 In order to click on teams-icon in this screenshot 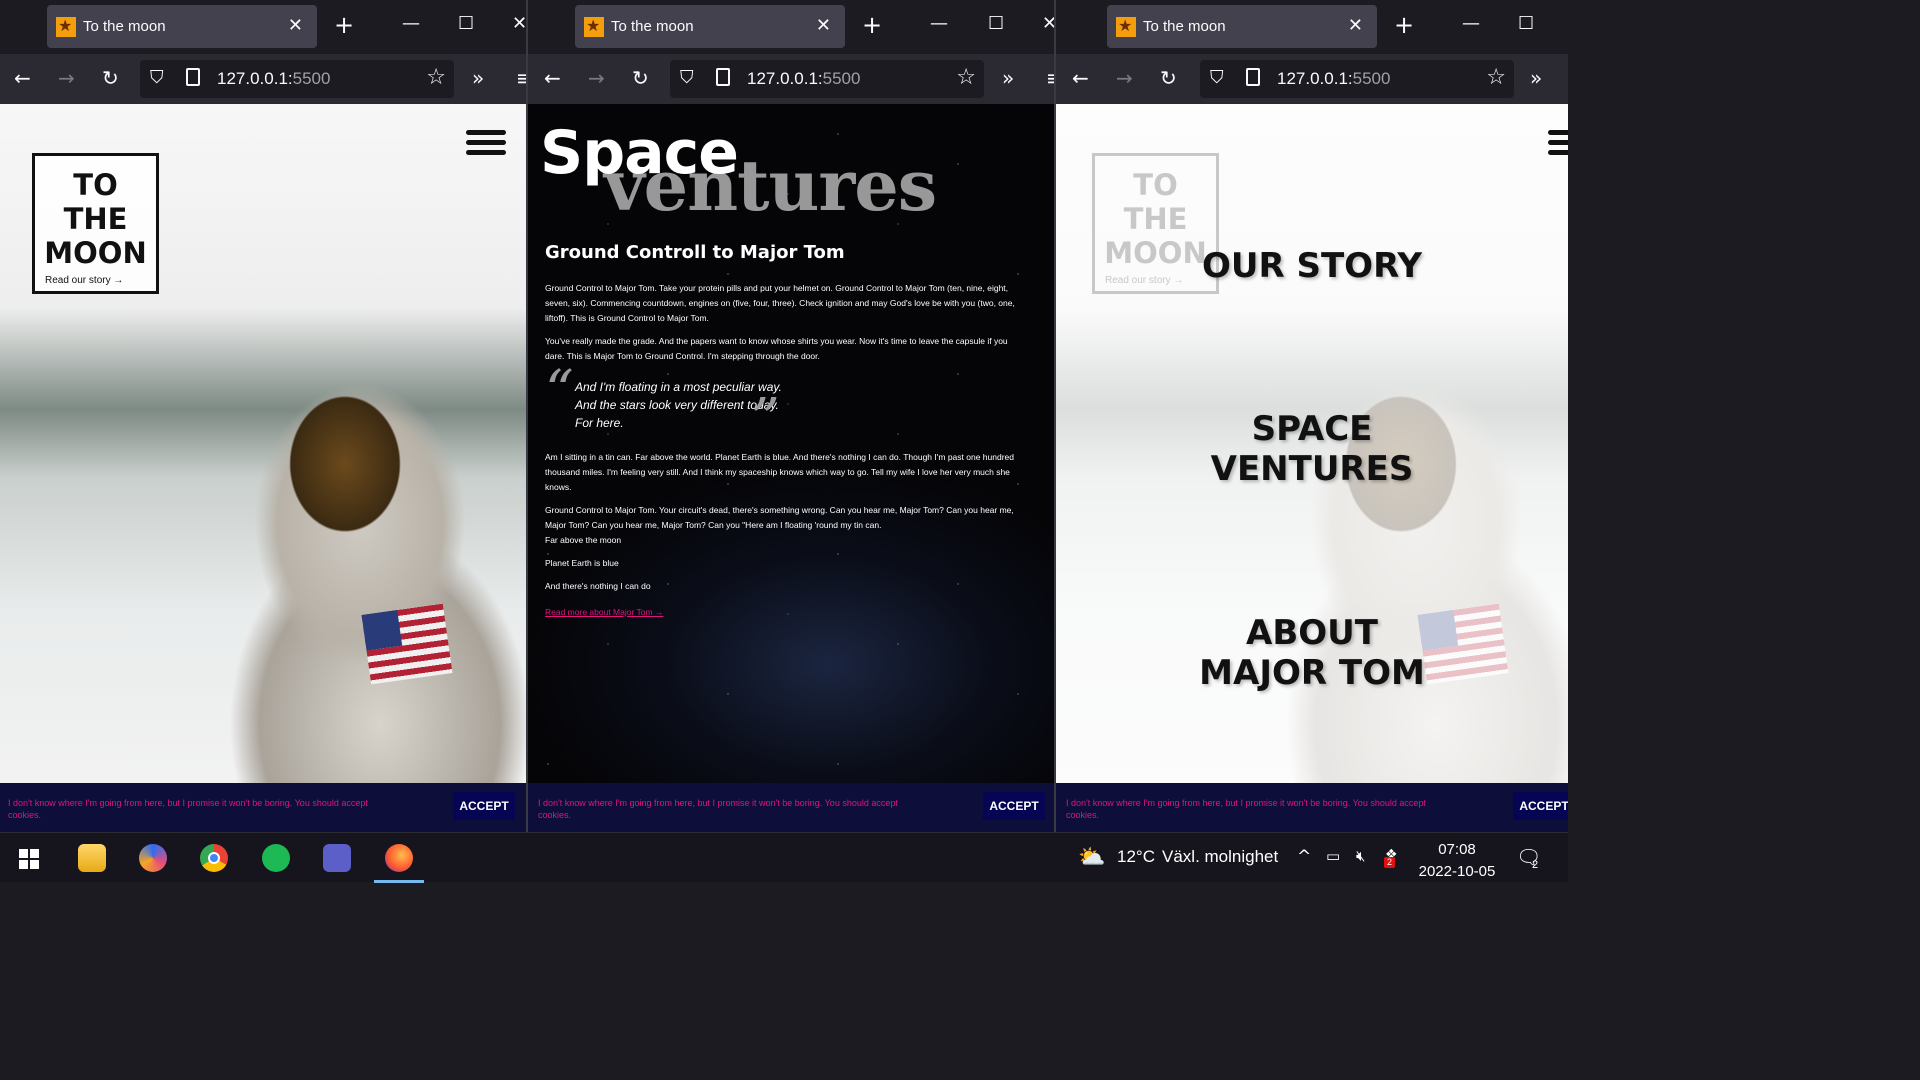, I will do `click(337, 858)`.